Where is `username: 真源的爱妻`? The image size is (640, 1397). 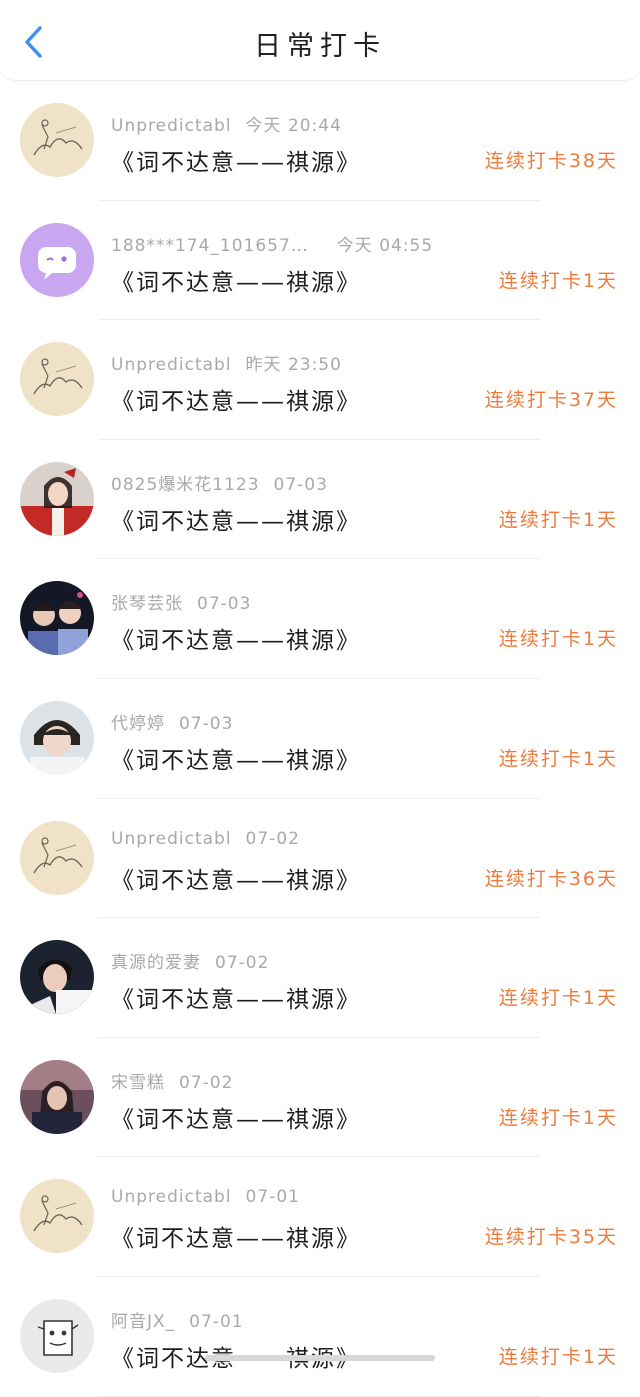 username: 真源的爱妻 is located at coordinates (156, 963).